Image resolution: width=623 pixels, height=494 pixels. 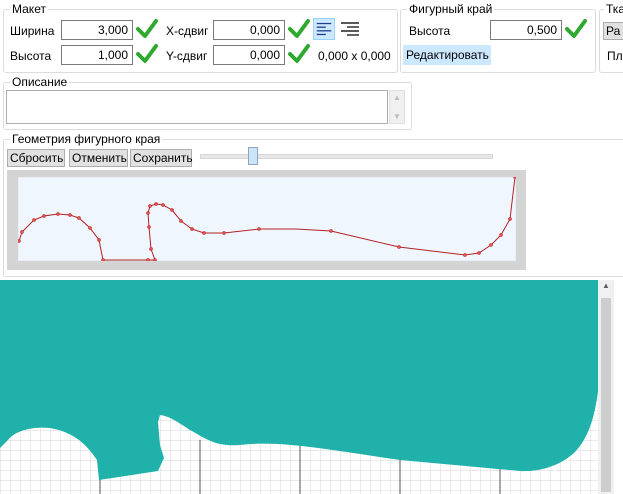 What do you see at coordinates (31, 56) in the screenshot?
I see `height-label: Высота` at bounding box center [31, 56].